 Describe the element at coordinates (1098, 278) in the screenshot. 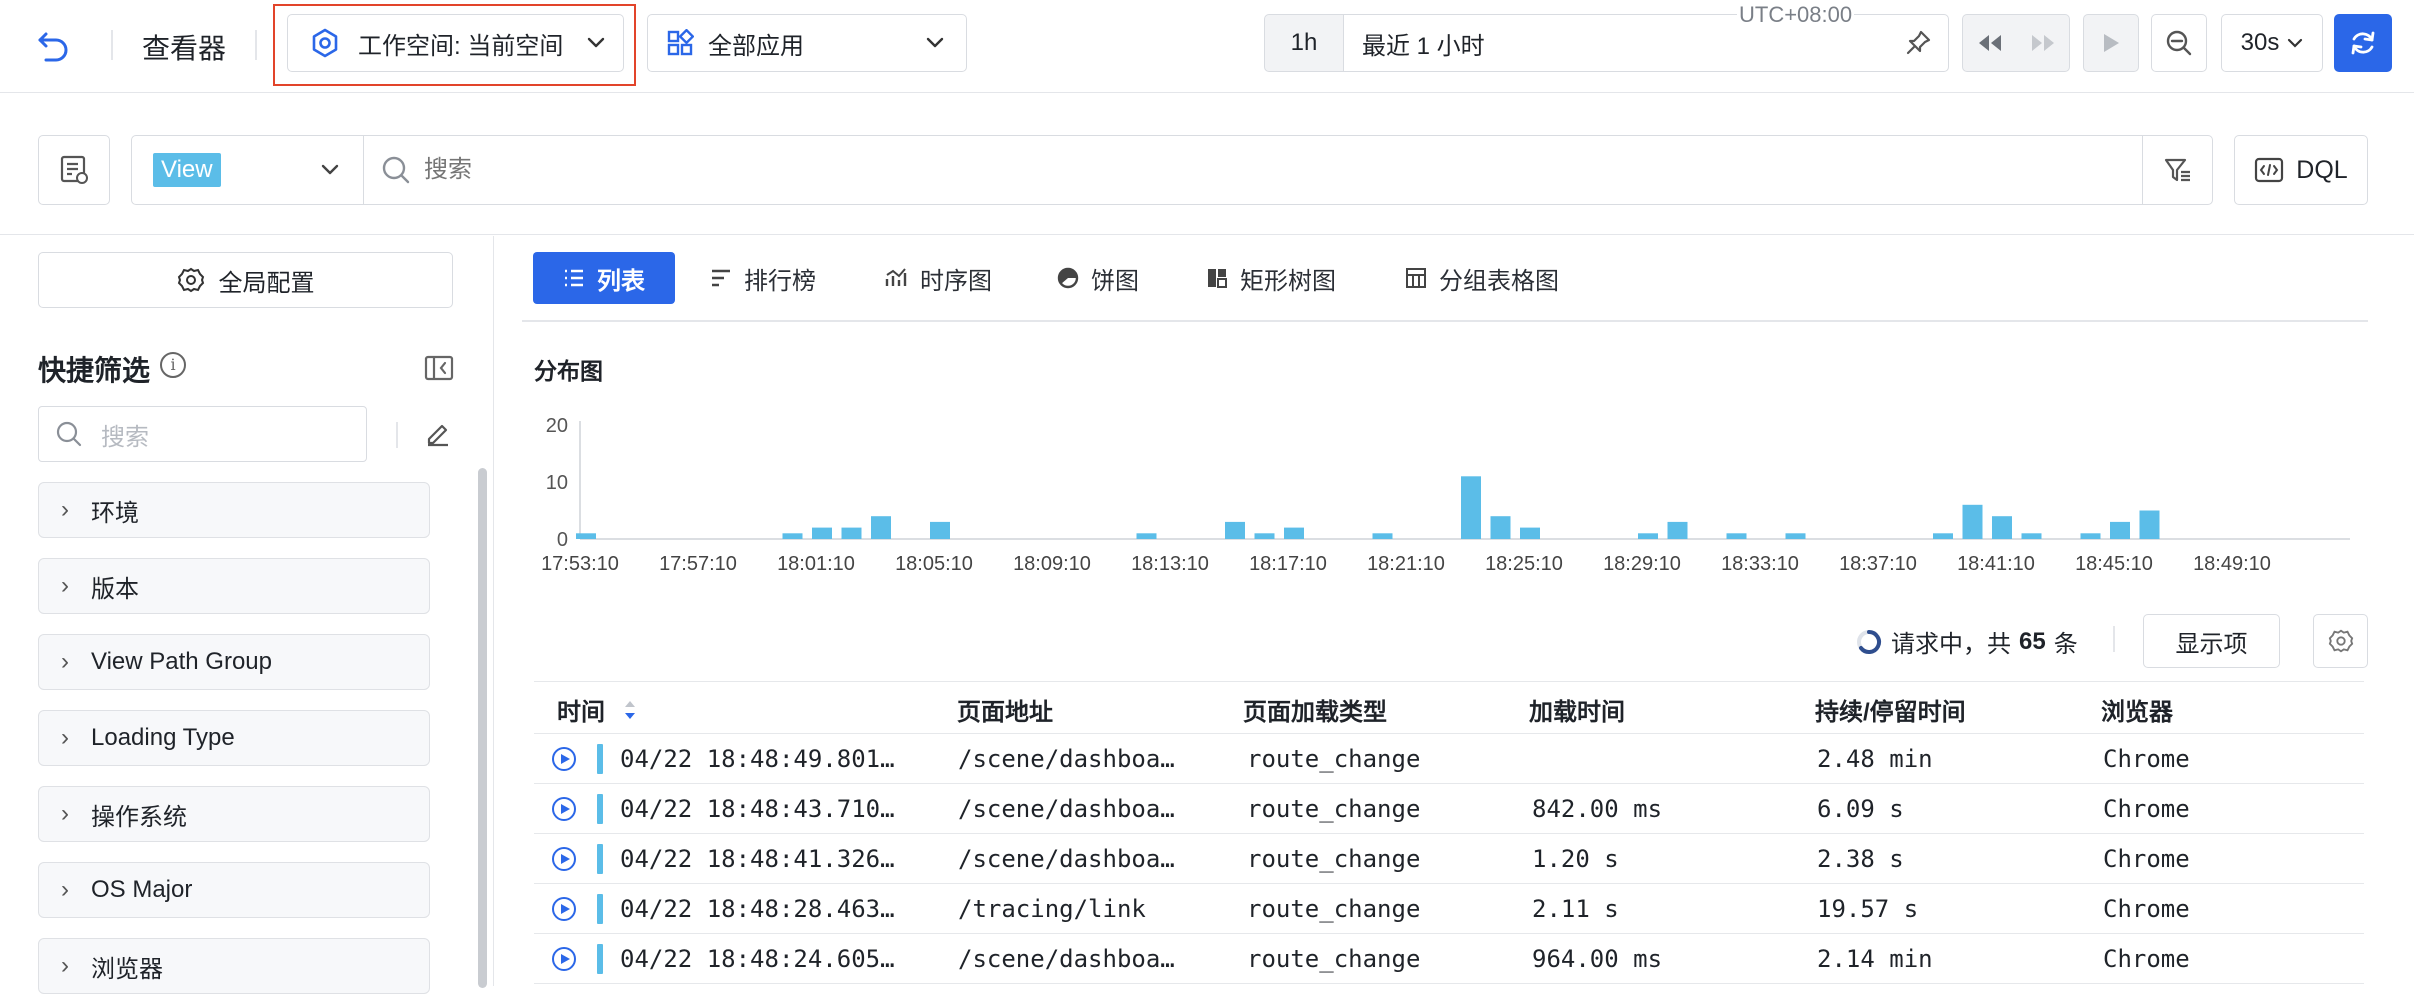

I see `tab-pie: 饼图` at that location.